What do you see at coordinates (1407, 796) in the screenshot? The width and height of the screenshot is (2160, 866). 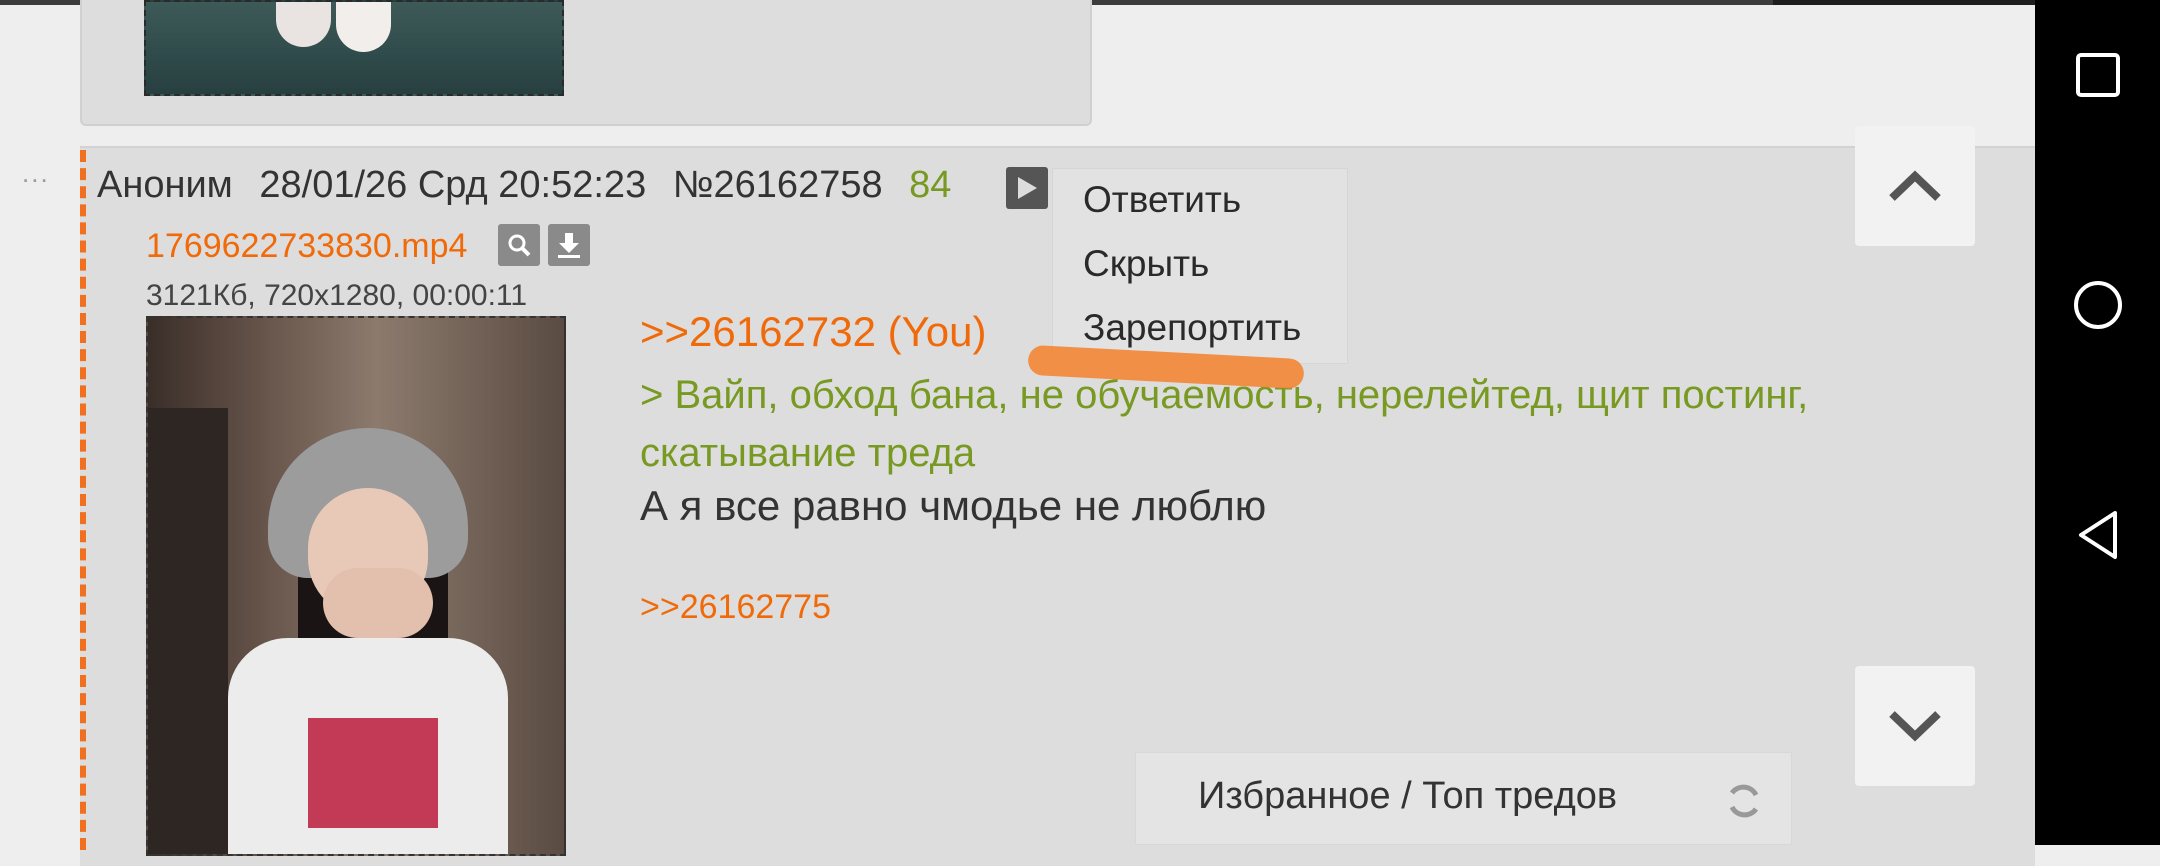 I see `favorites-label: Избранное / Топ тредов` at bounding box center [1407, 796].